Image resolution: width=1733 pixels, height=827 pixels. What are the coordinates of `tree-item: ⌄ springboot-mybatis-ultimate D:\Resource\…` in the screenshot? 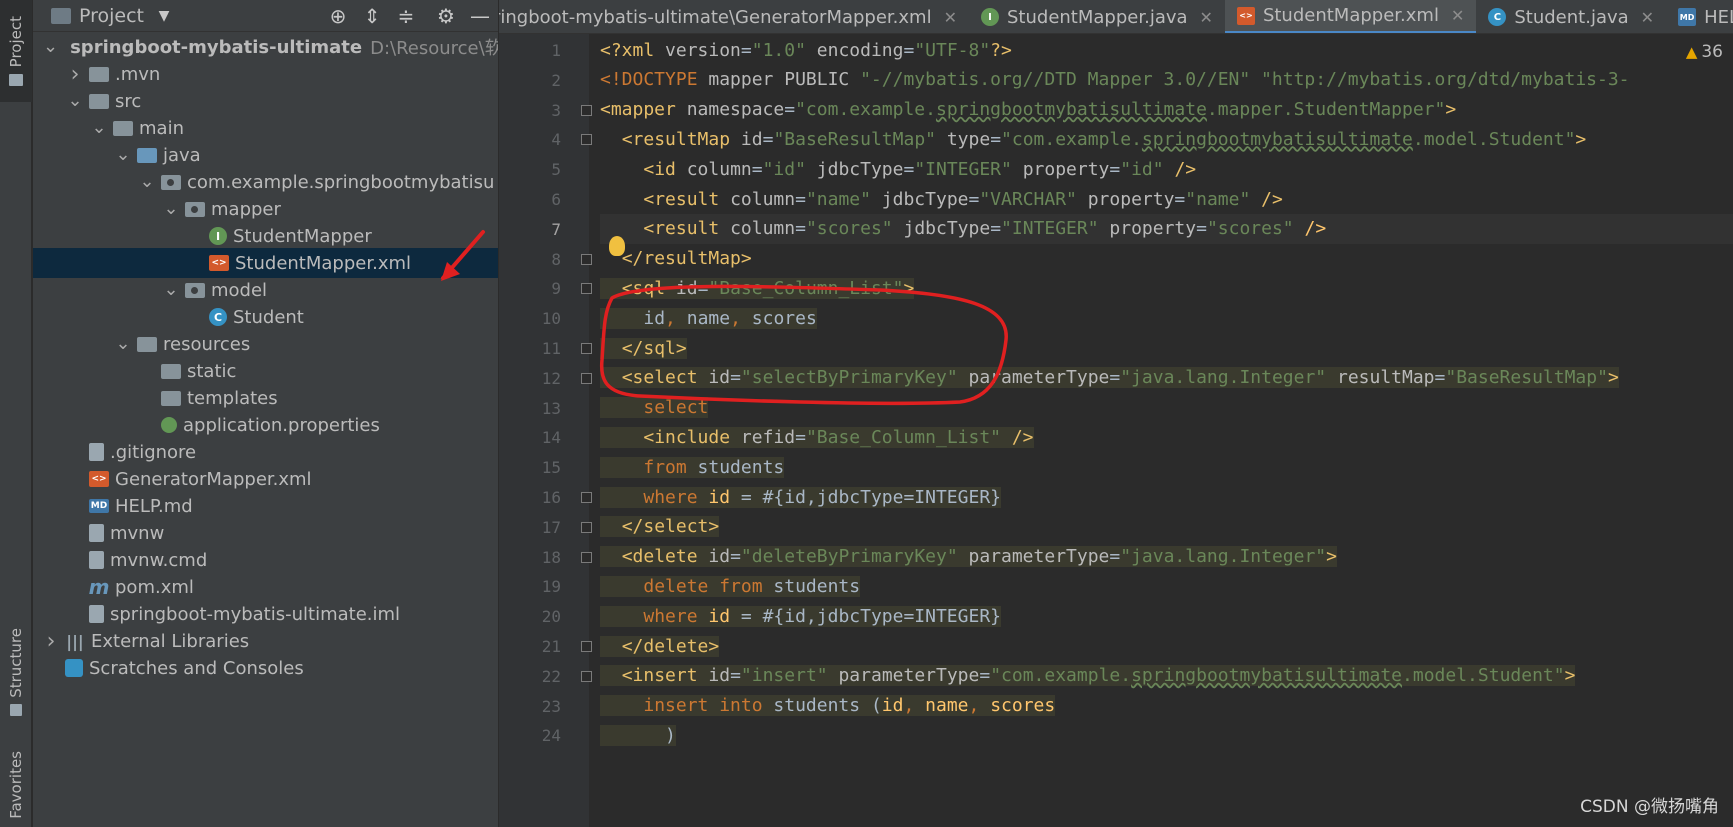 It's located at (265, 47).